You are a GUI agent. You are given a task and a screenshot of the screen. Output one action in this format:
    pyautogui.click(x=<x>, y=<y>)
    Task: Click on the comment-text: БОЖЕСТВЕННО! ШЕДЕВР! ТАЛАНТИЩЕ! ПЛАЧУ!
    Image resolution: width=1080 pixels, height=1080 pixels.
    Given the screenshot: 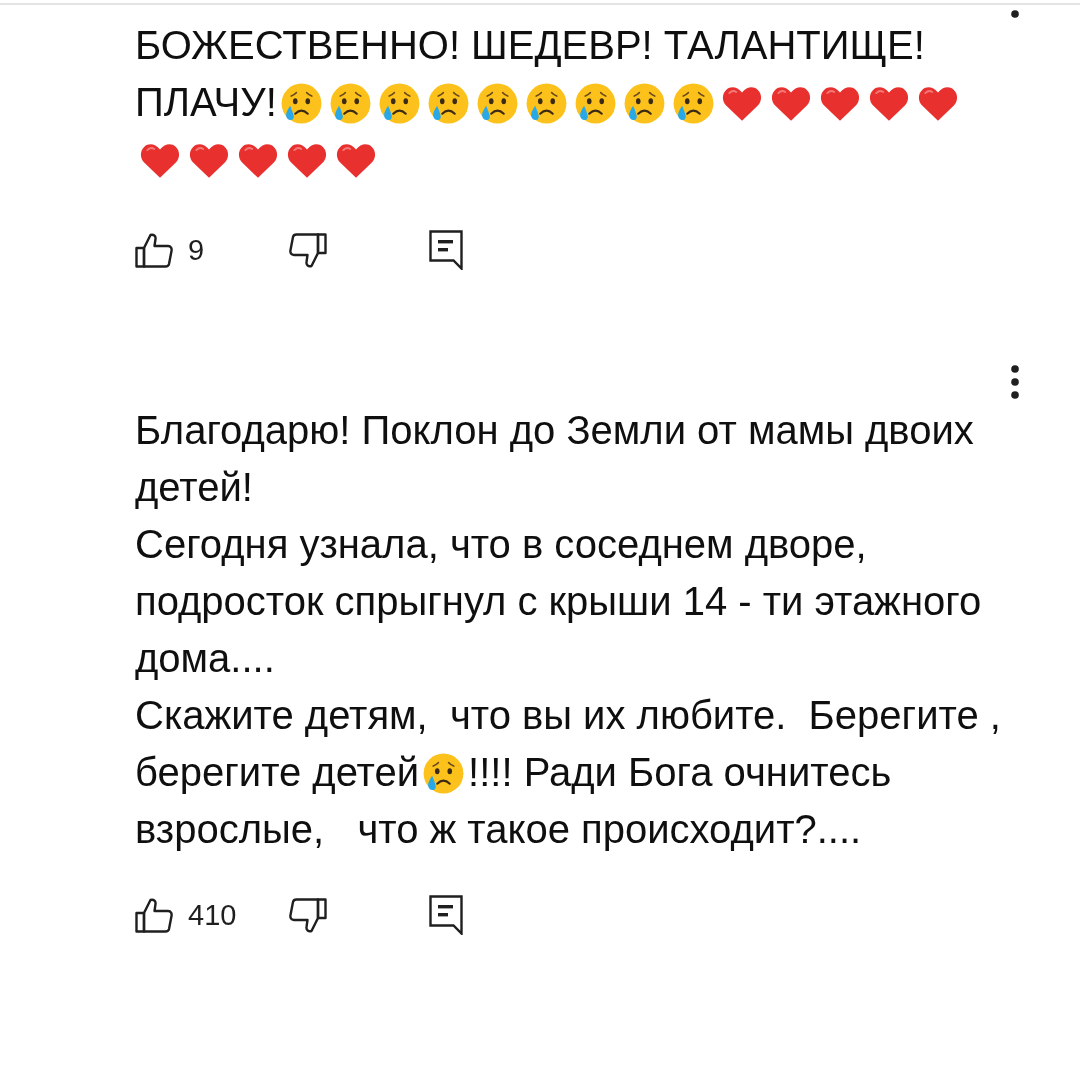 What is the action you would take?
    pyautogui.click(x=572, y=102)
    